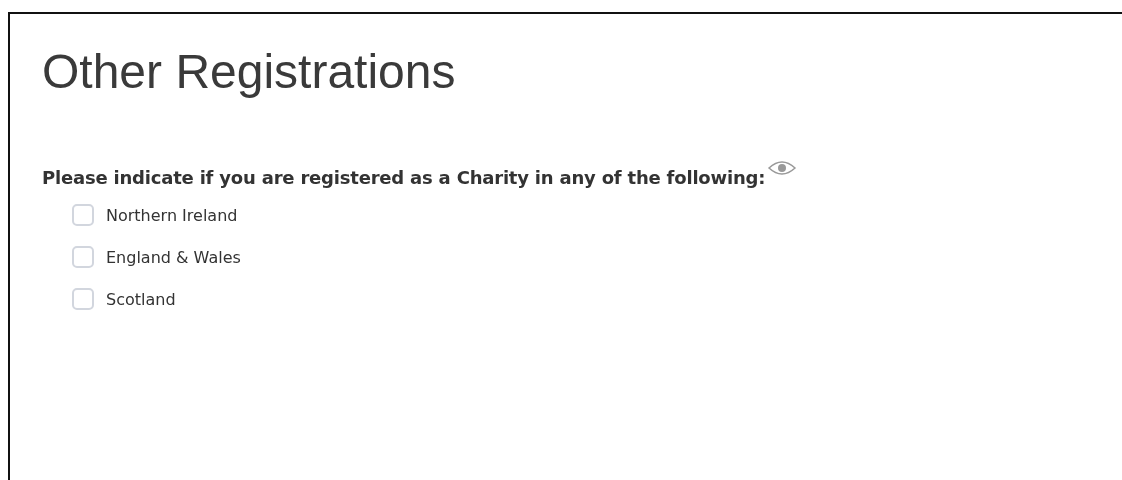  I want to click on checkbox-label: England & Wales, so click(173, 257).